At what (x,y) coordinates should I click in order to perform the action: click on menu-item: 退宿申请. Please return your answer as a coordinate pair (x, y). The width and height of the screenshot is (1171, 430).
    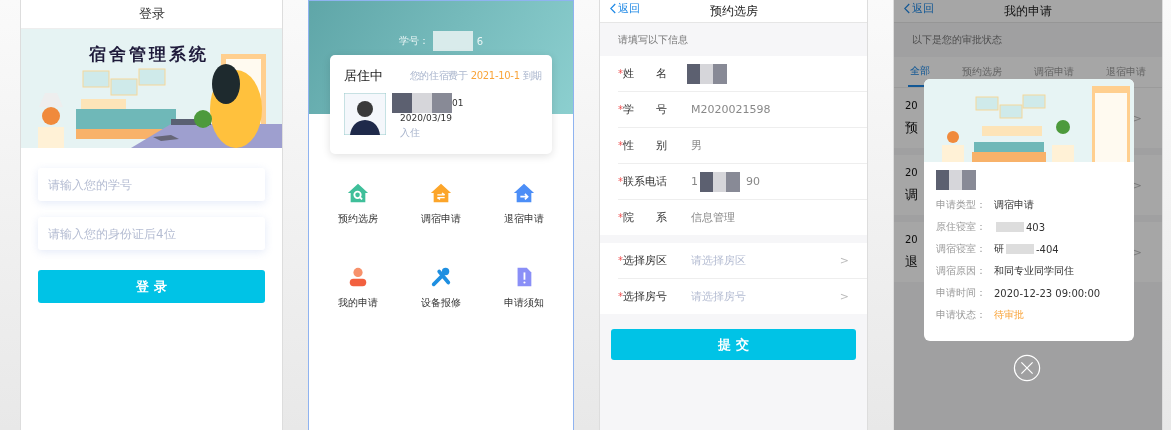
    Looking at the image, I should click on (523, 204).